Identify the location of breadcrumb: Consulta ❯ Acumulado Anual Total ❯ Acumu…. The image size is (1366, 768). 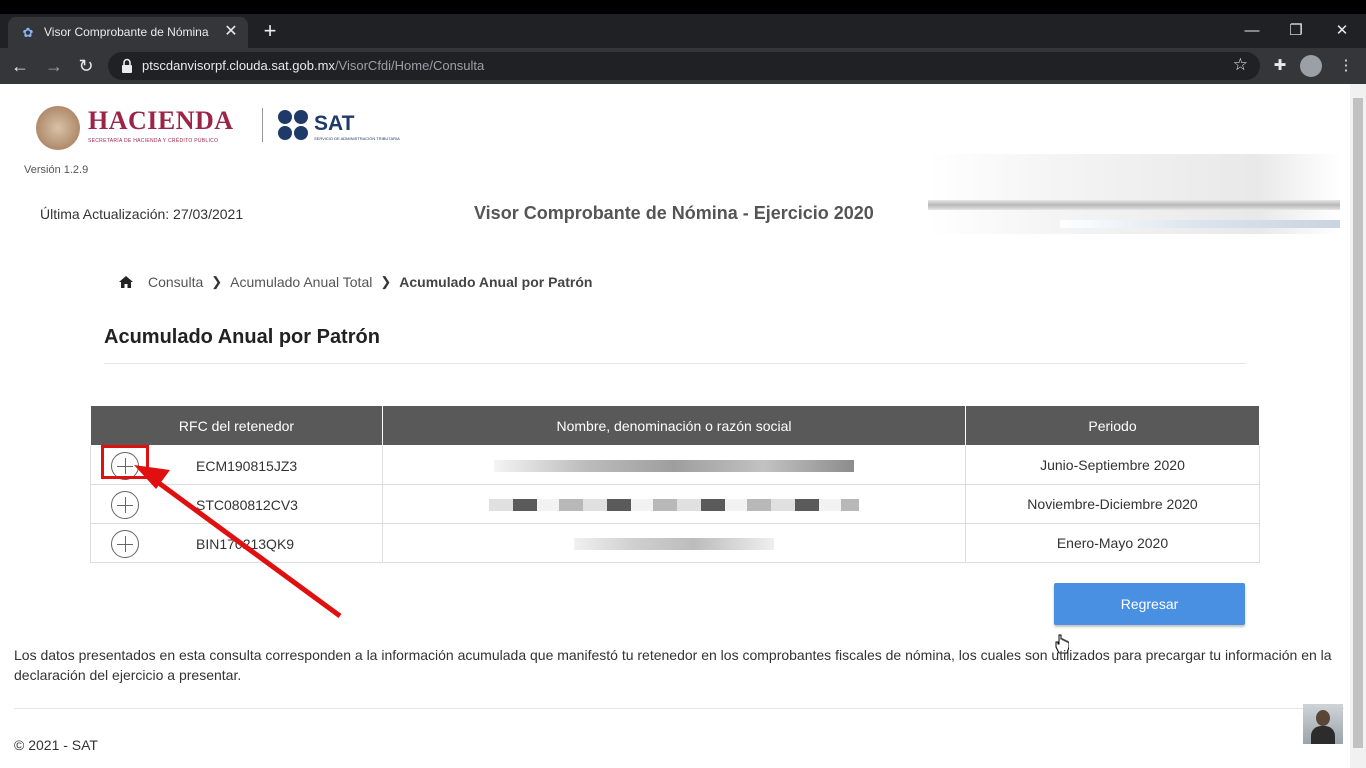
(355, 282).